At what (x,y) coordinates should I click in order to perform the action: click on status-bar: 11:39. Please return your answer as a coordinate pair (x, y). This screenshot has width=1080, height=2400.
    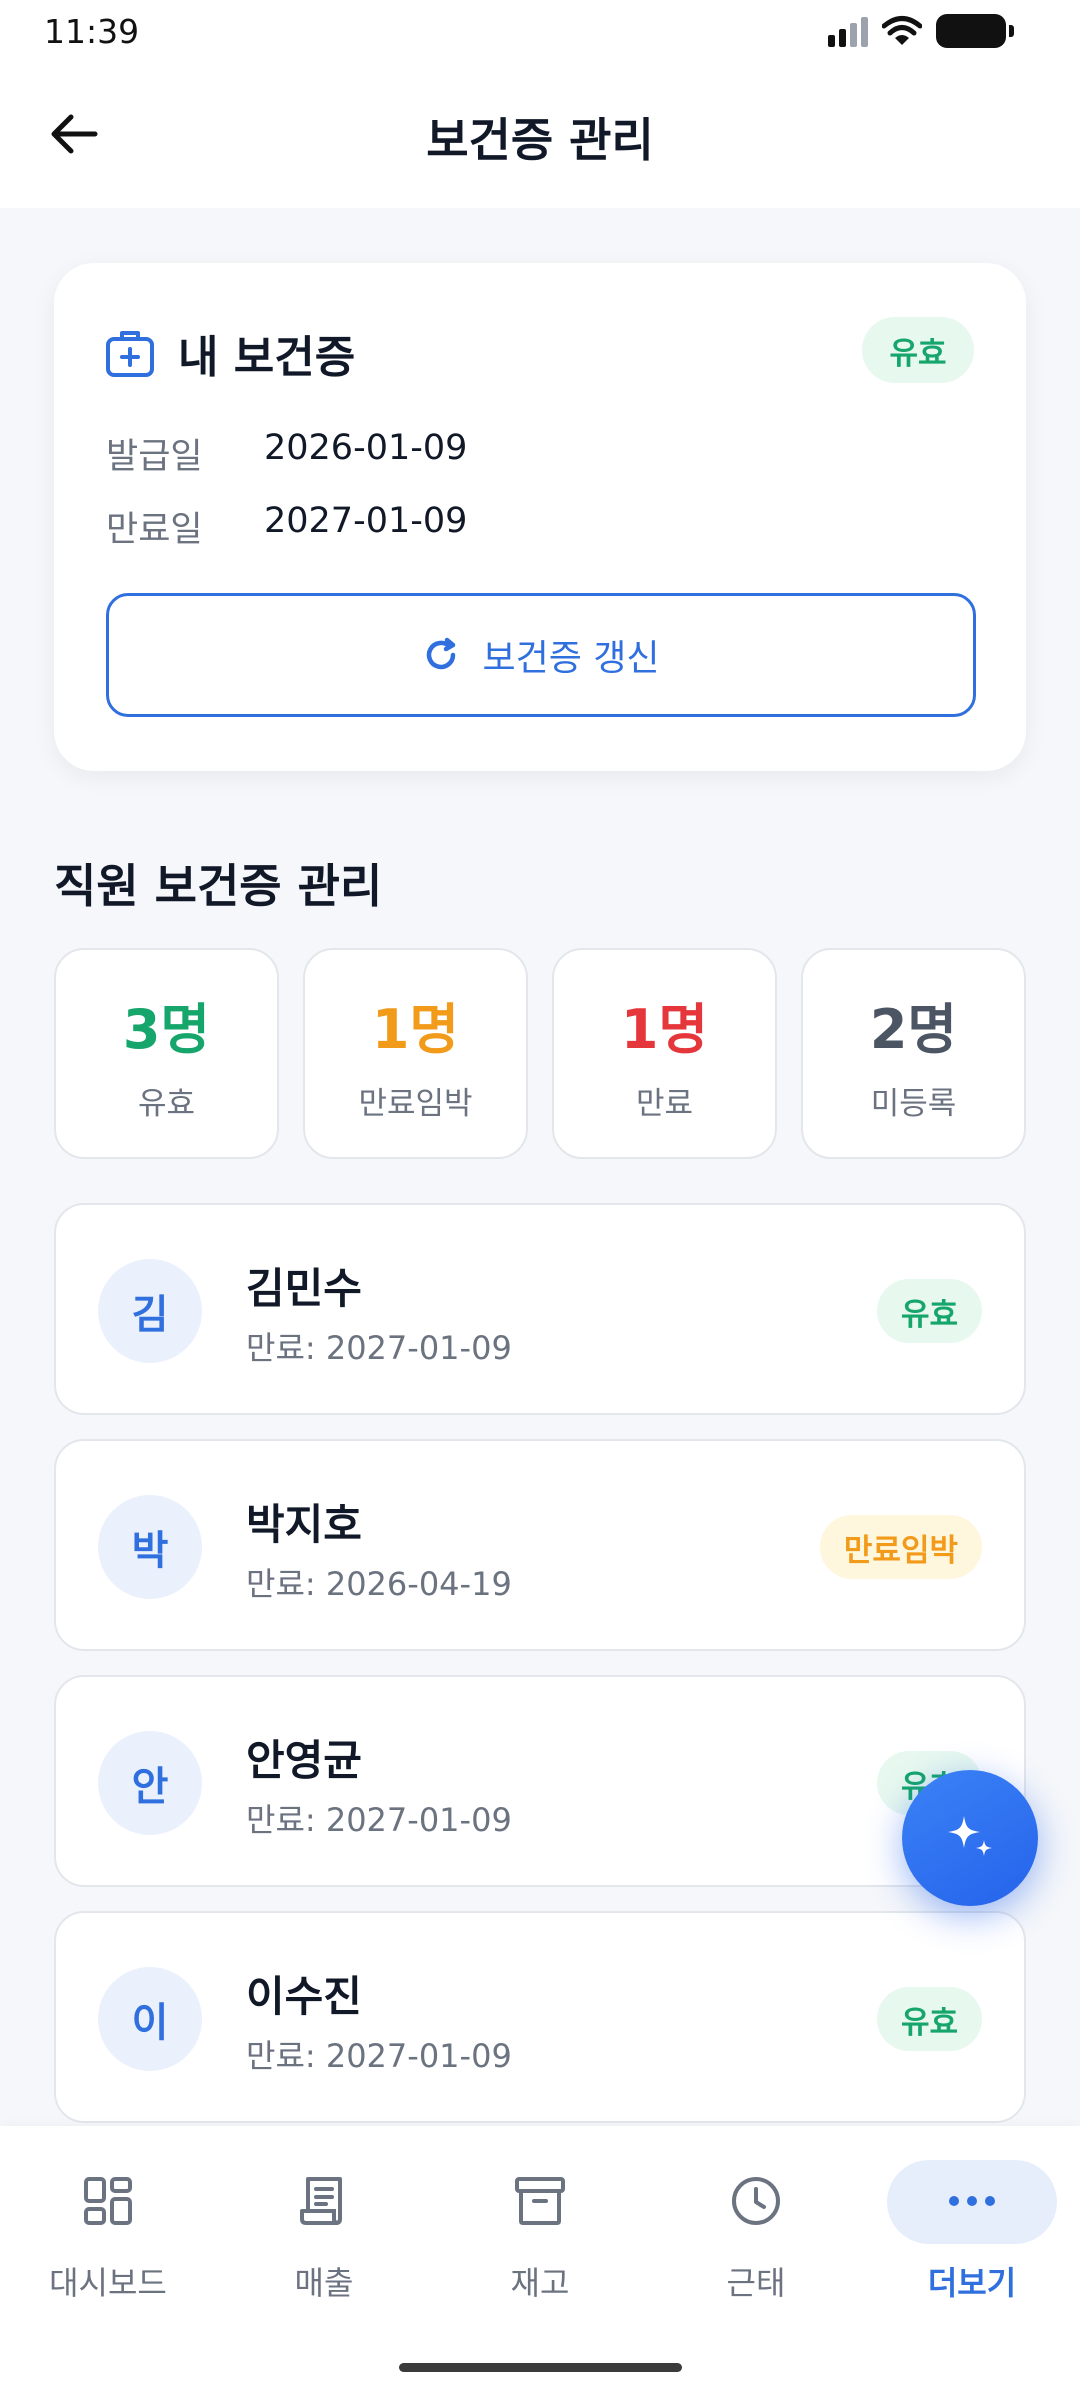
    Looking at the image, I should click on (540, 30).